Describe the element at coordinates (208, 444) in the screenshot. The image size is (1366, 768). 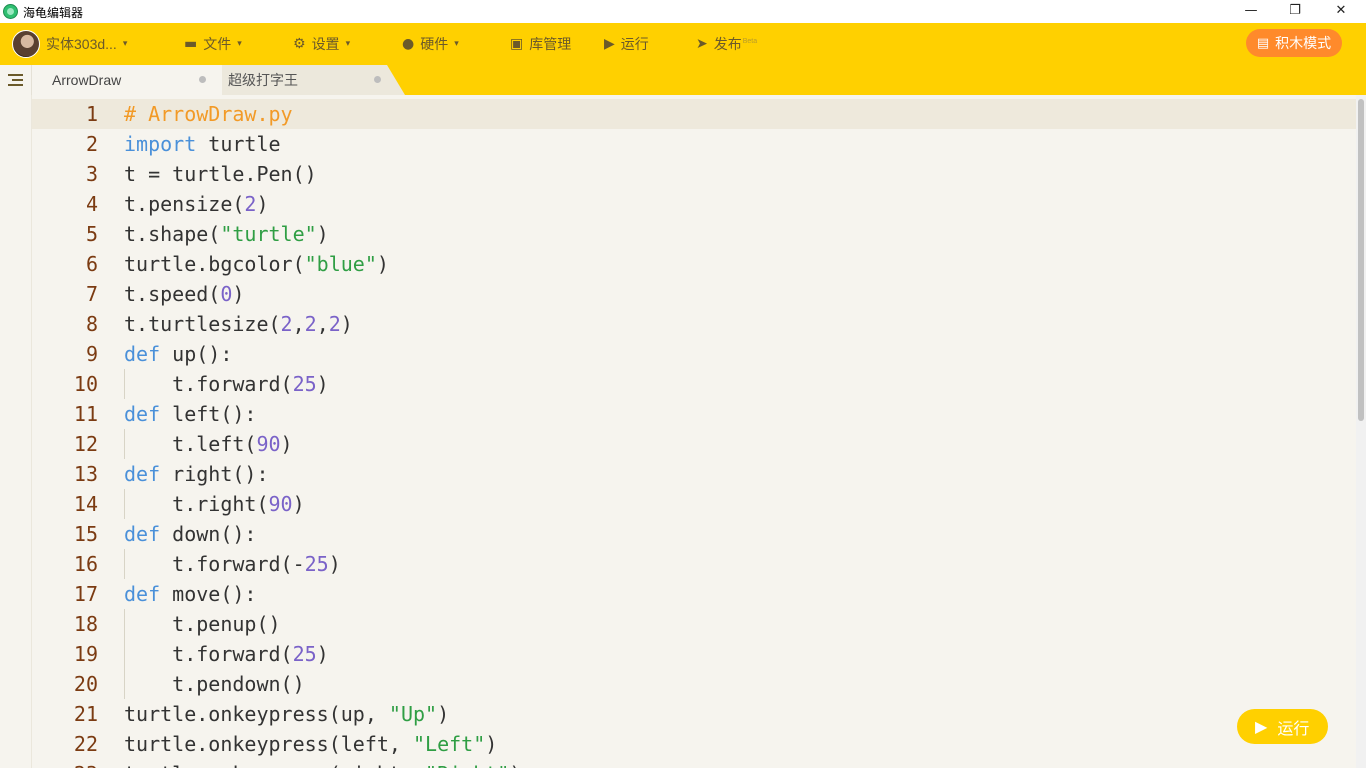
I see `code-text: t.left(90)` at that location.